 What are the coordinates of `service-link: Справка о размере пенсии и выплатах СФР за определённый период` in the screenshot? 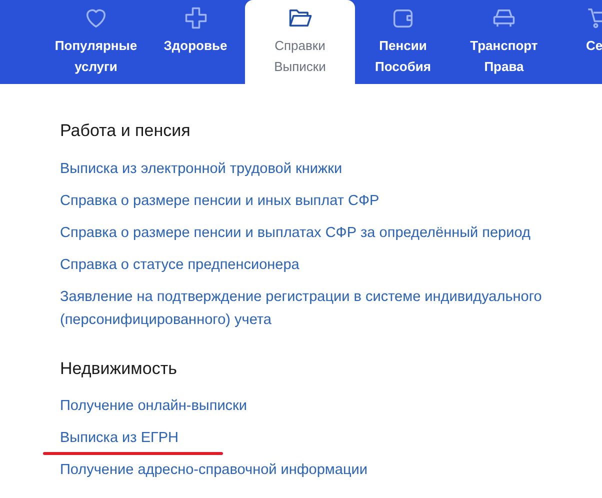 It's located at (328, 233).